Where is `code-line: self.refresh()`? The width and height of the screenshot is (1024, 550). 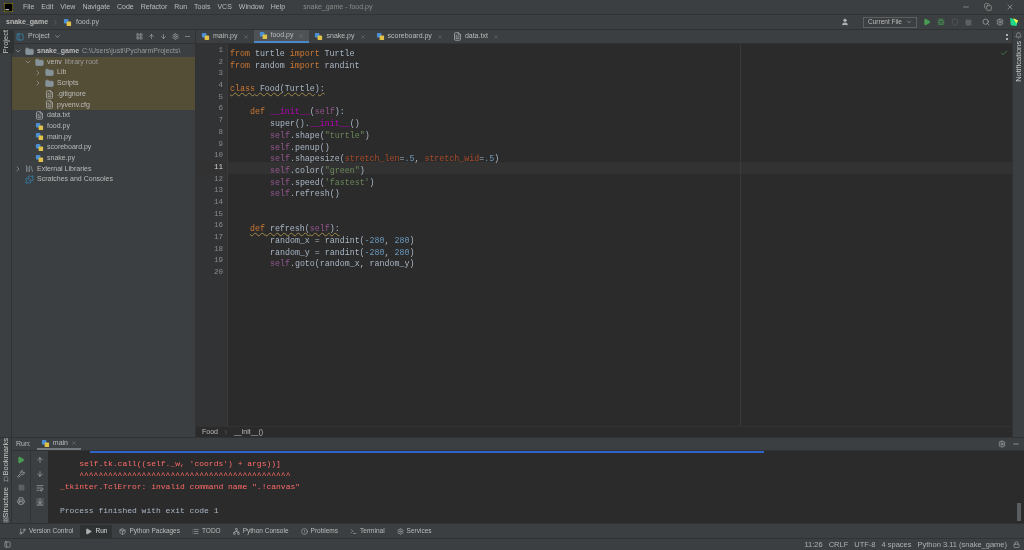 code-line: self.refresh() is located at coordinates (305, 194).